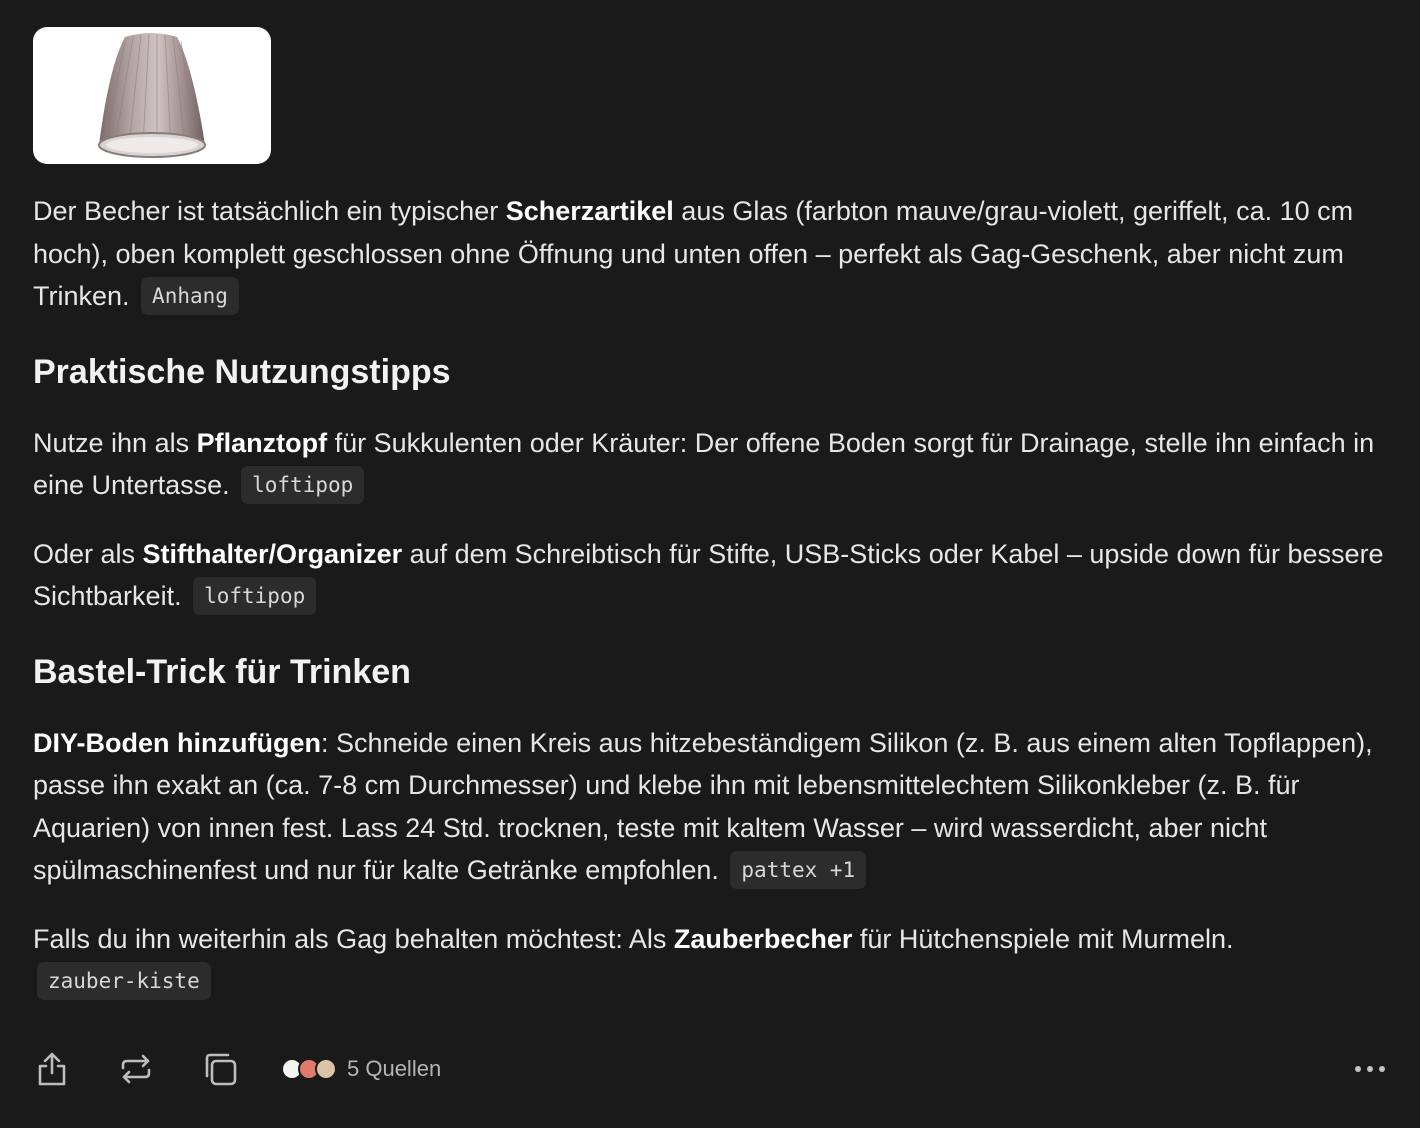 This screenshot has height=1128, width=1420. What do you see at coordinates (177, 742) in the screenshot?
I see `bold-term: DIY-Boden hinzufügen` at bounding box center [177, 742].